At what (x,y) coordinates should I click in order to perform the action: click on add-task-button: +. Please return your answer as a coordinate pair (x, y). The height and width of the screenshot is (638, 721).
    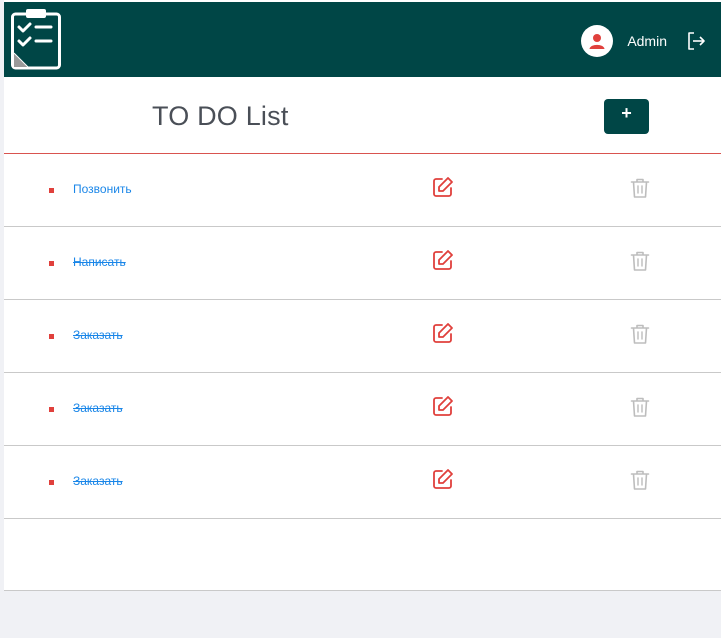
    Looking at the image, I should click on (626, 116).